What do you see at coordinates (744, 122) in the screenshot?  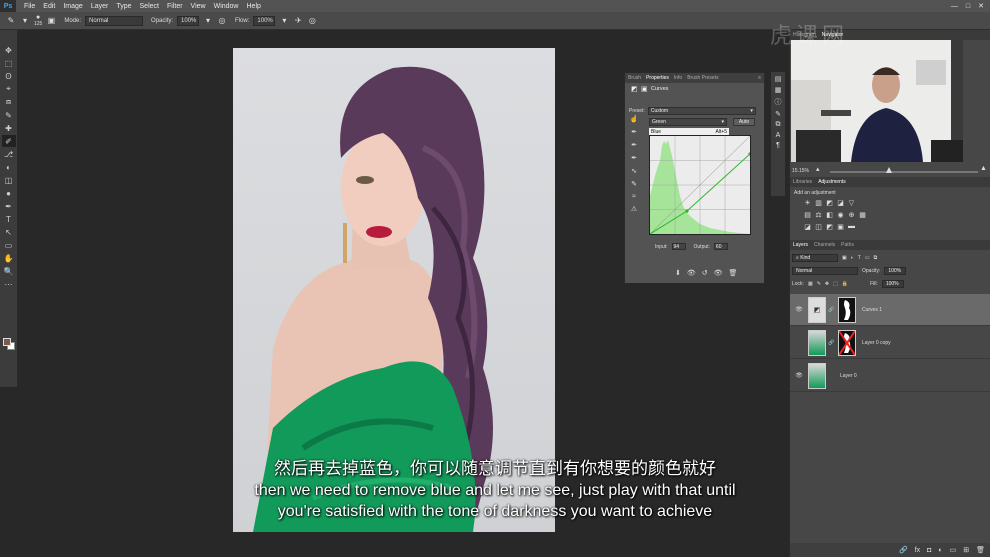 I see `auto-button: Auto` at bounding box center [744, 122].